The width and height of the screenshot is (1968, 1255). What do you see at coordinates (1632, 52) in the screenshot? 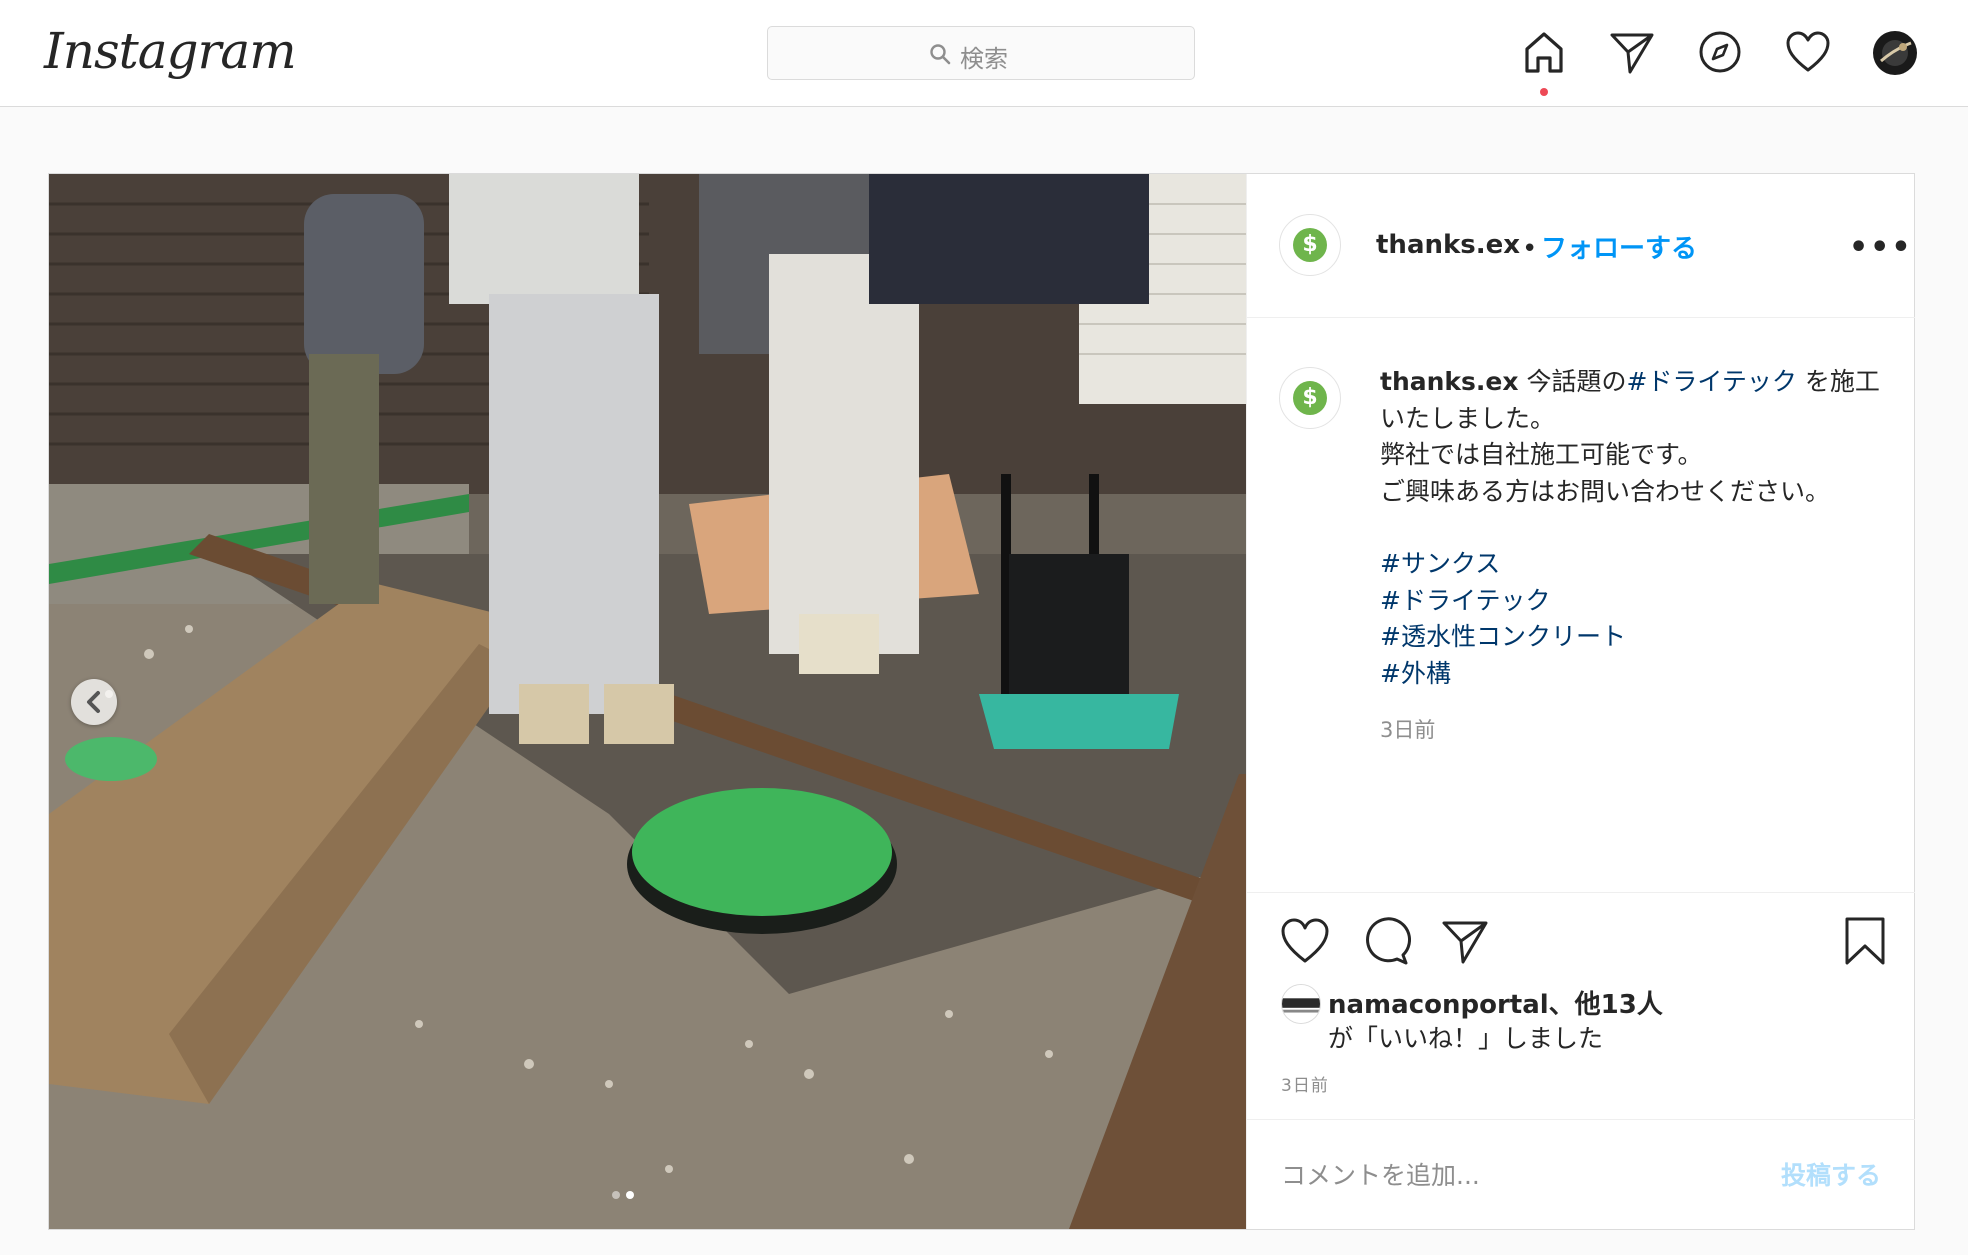
I see `direct-message-icon` at bounding box center [1632, 52].